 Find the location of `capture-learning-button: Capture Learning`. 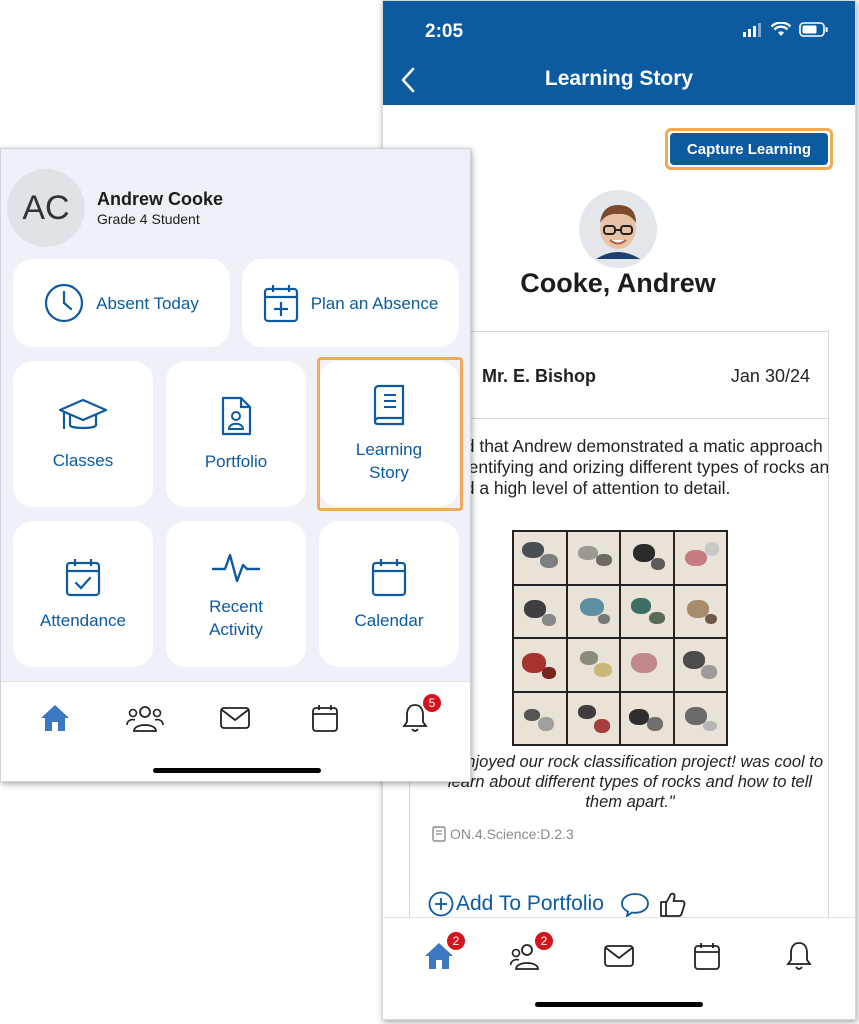

capture-learning-button: Capture Learning is located at coordinates (749, 149).